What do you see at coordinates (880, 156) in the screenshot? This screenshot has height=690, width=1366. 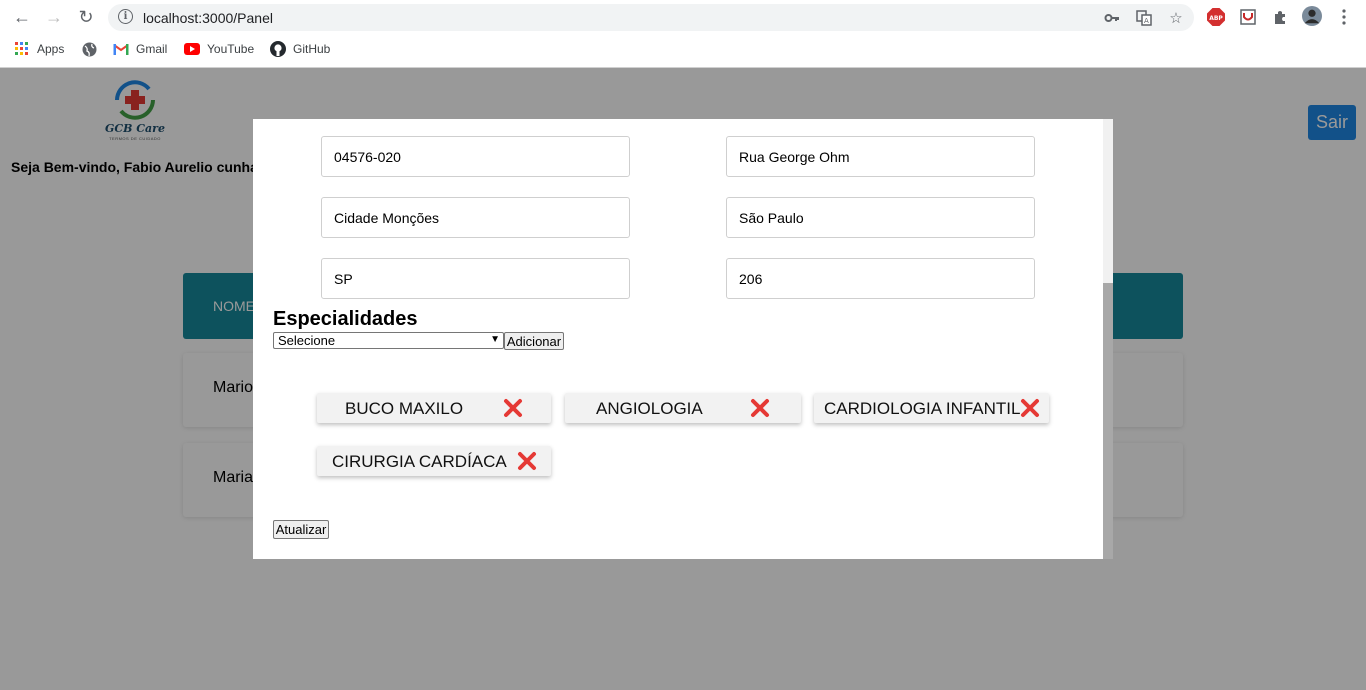 I see `street-input` at bounding box center [880, 156].